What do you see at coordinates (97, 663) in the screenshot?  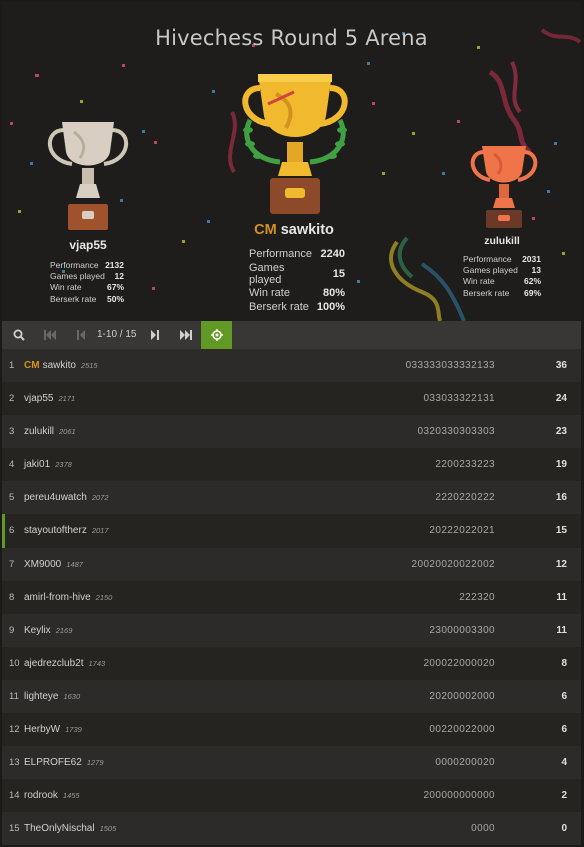 I see `player-rating: 1743` at bounding box center [97, 663].